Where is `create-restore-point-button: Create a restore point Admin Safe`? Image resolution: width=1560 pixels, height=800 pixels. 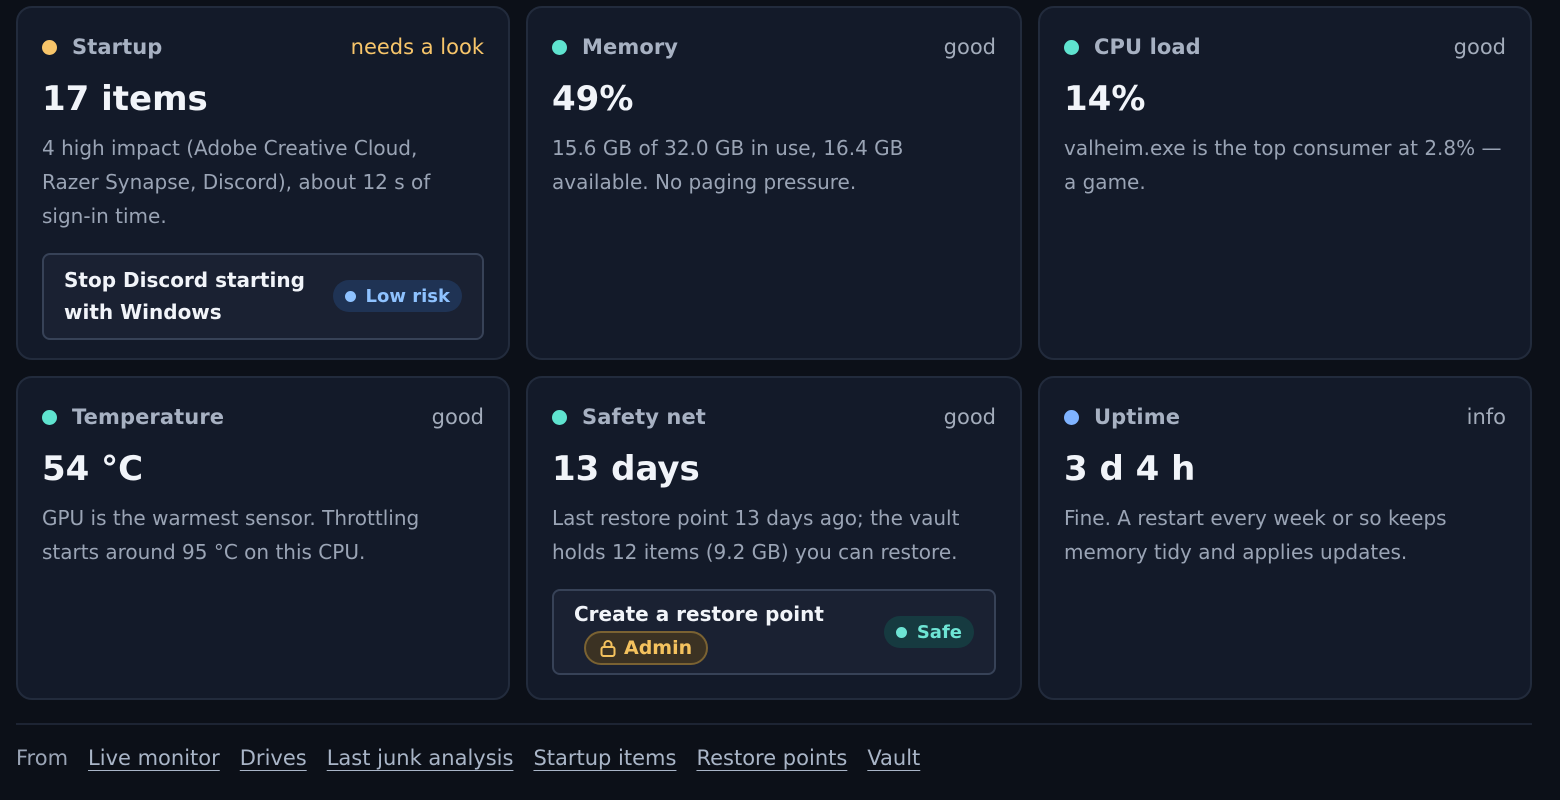
create-restore-point-button: Create a restore point Admin Safe is located at coordinates (774, 632).